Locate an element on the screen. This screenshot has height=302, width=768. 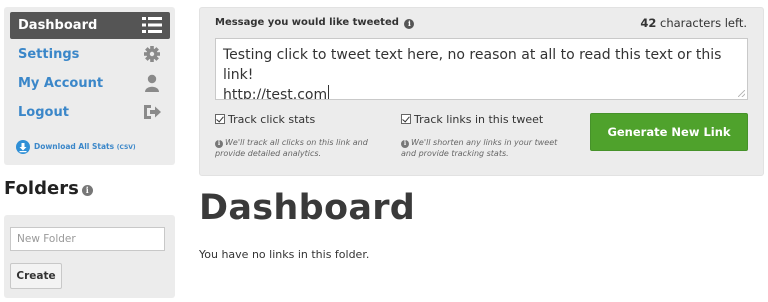
generate-new-link-button: Generate New Link is located at coordinates (669, 132).